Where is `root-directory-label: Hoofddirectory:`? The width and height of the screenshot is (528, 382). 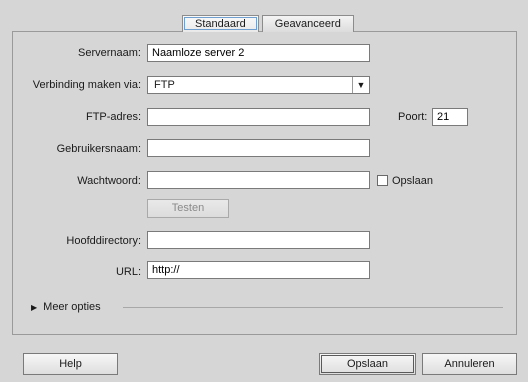 root-directory-label: Hoofddirectory: is located at coordinates (103, 241).